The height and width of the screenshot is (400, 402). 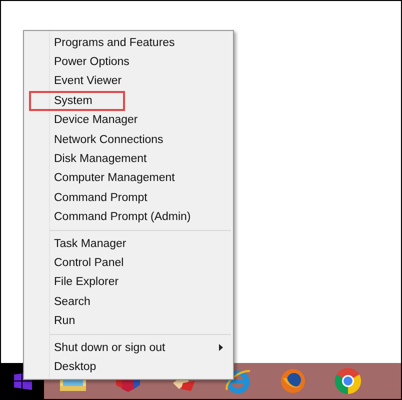 What do you see at coordinates (128, 217) in the screenshot?
I see `menu-item: Command Prompt (Admin)` at bounding box center [128, 217].